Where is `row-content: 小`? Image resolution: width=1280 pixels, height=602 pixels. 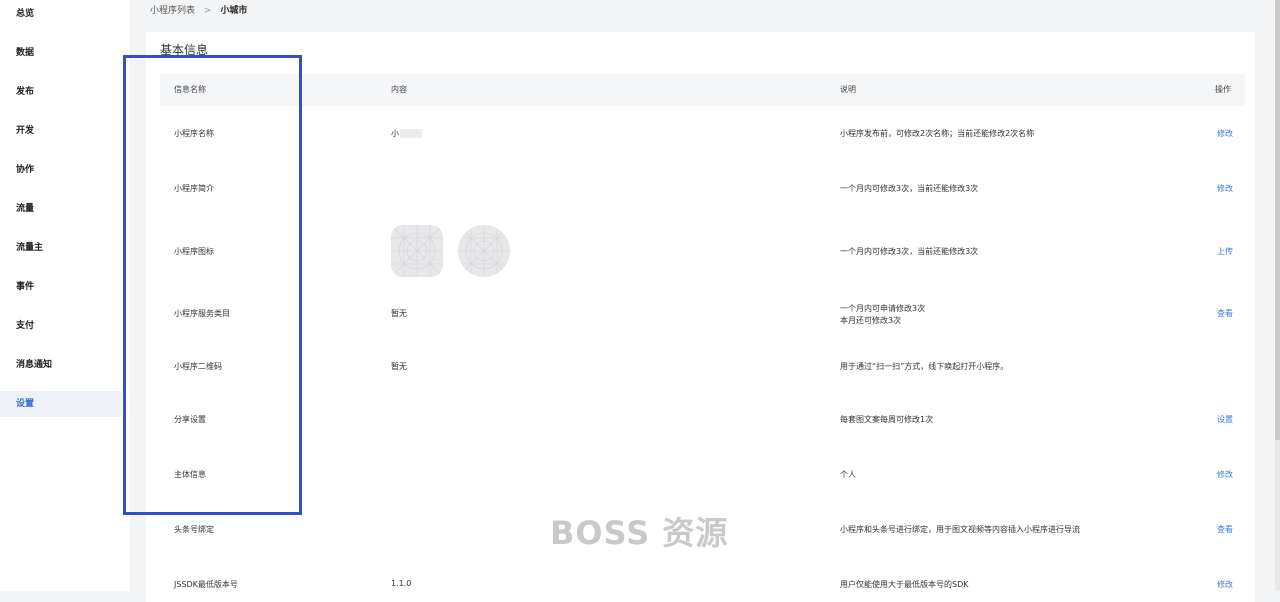
row-content: 小 is located at coordinates (406, 133).